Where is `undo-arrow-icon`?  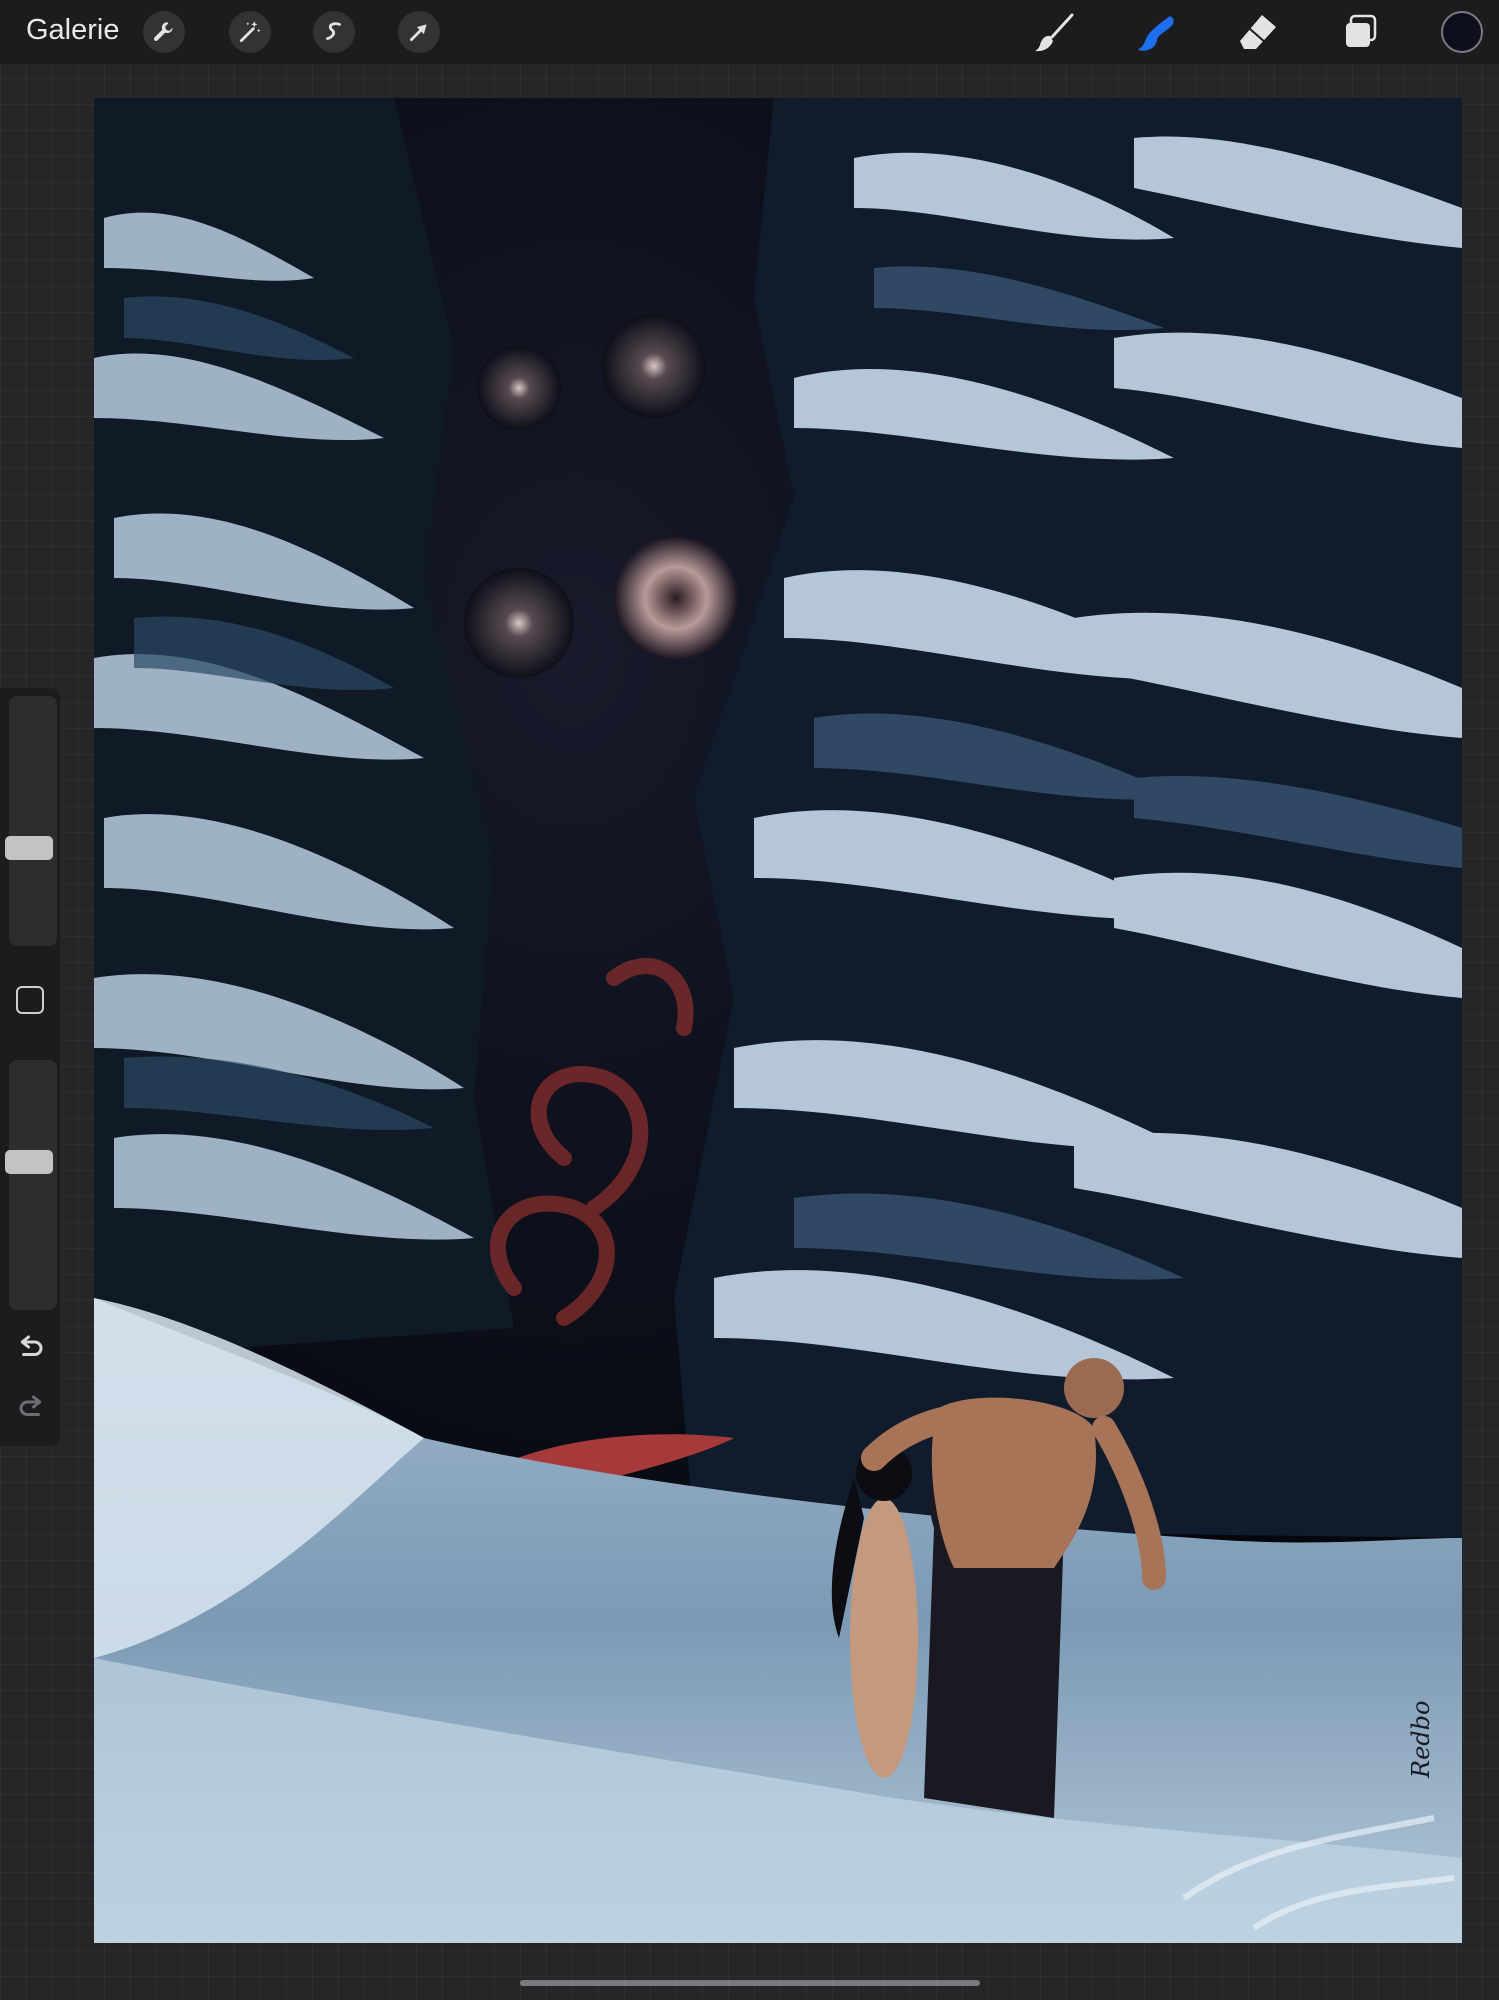 undo-arrow-icon is located at coordinates (31, 1345).